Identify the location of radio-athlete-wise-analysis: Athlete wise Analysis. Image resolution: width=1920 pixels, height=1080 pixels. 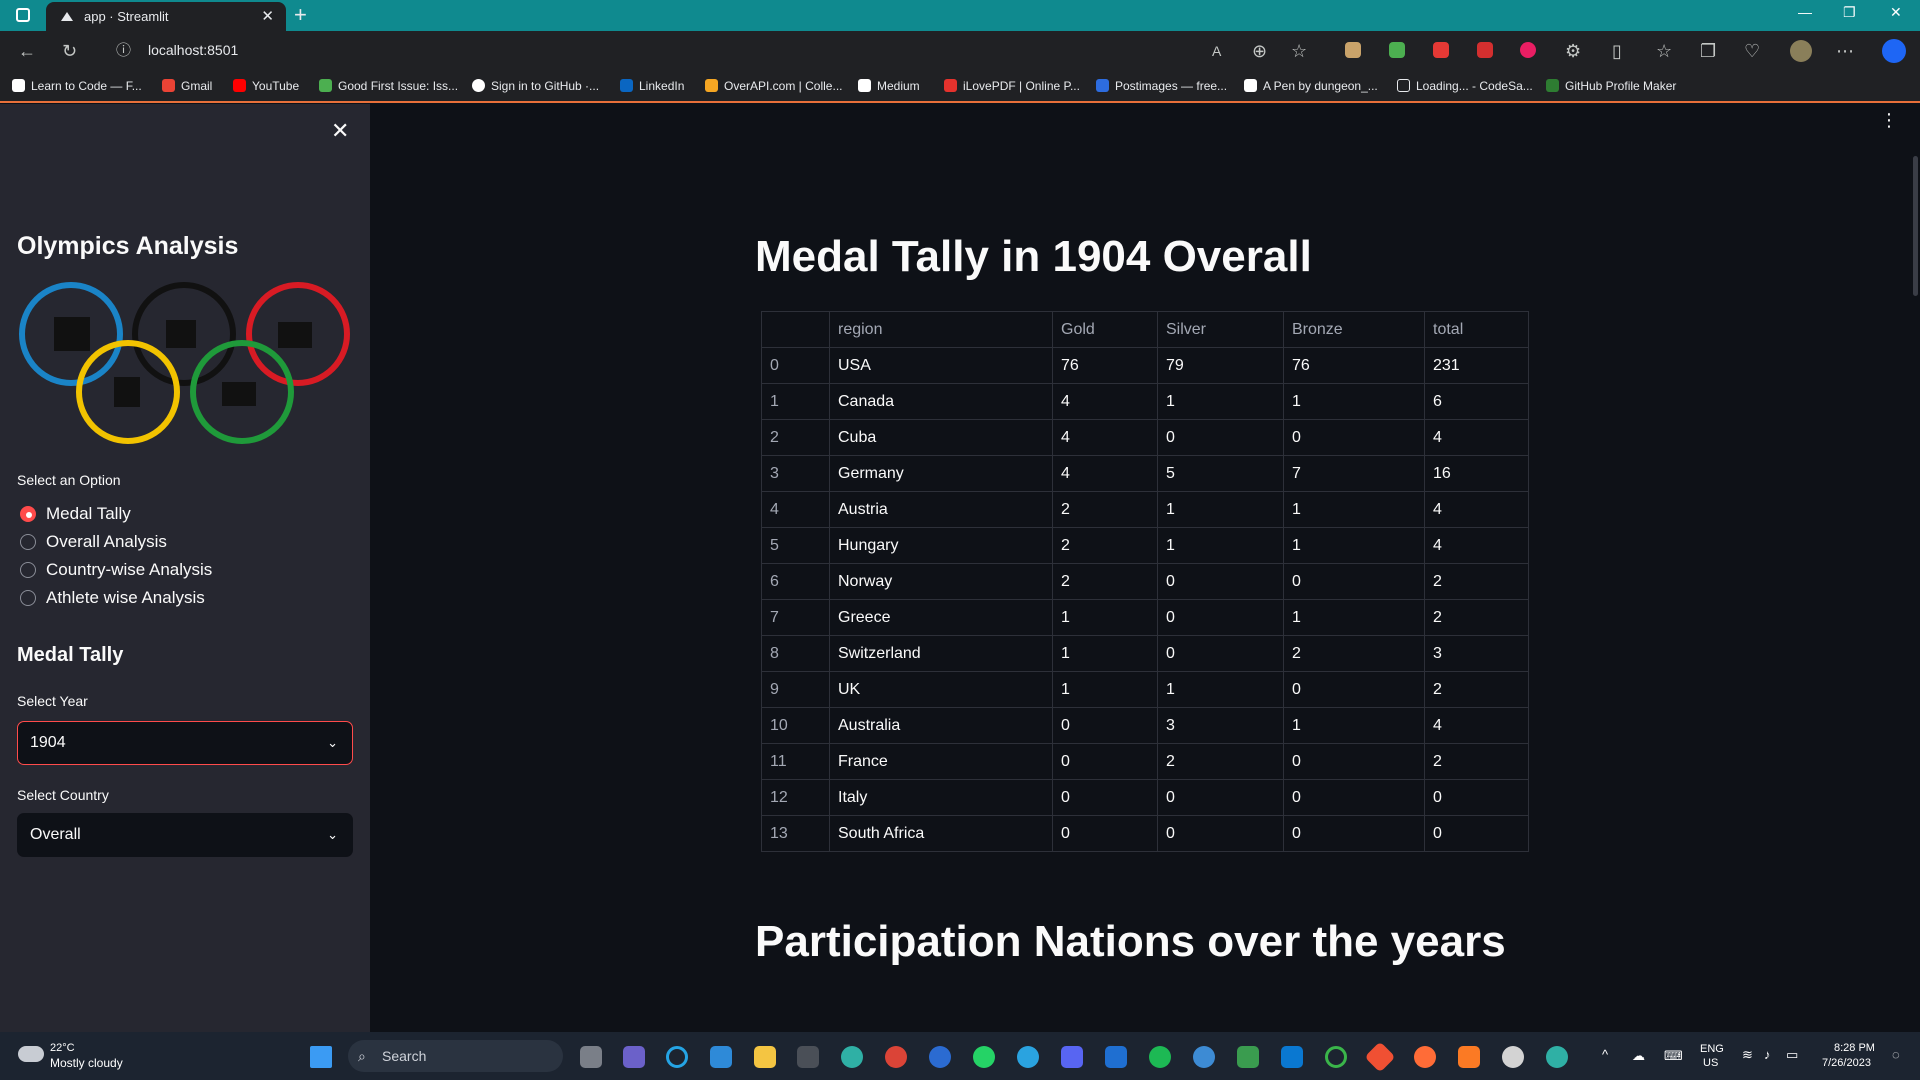
(112, 598).